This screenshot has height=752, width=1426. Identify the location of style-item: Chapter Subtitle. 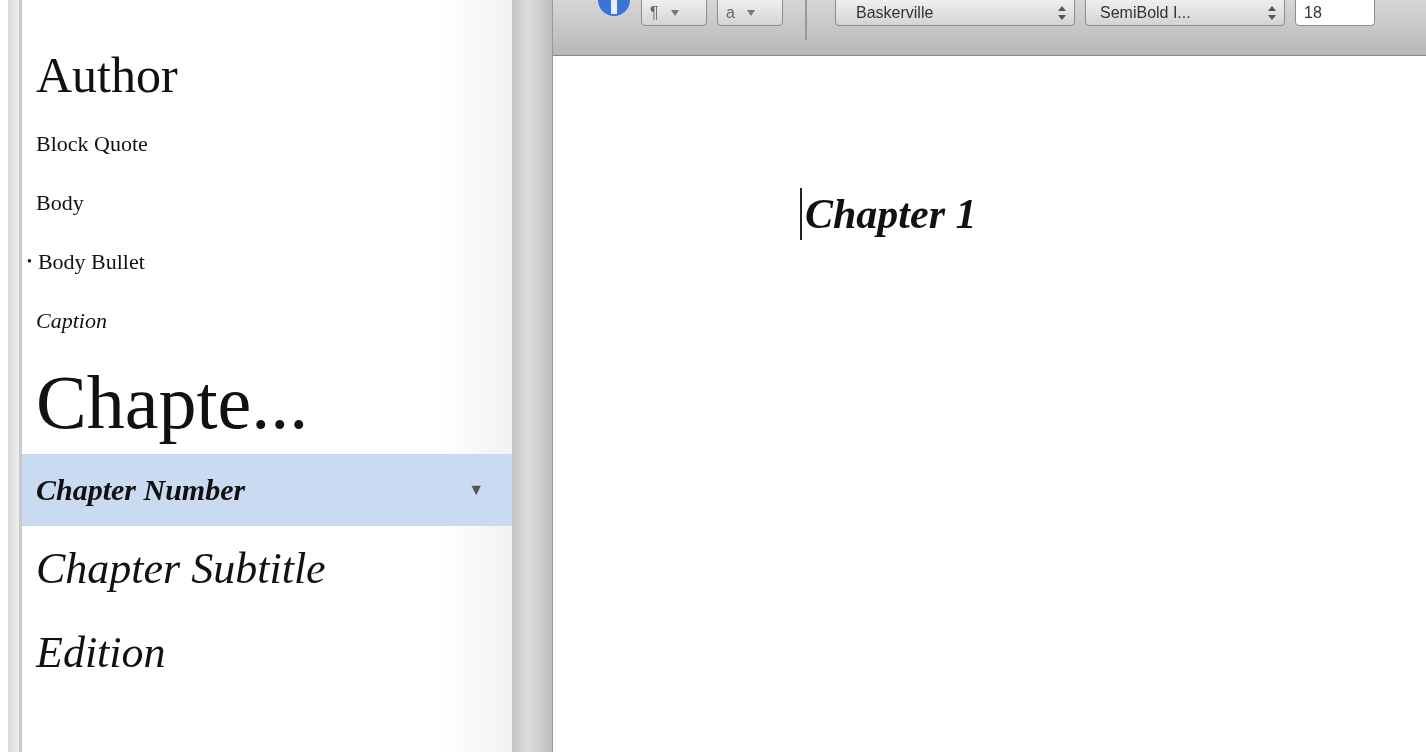
(267, 568).